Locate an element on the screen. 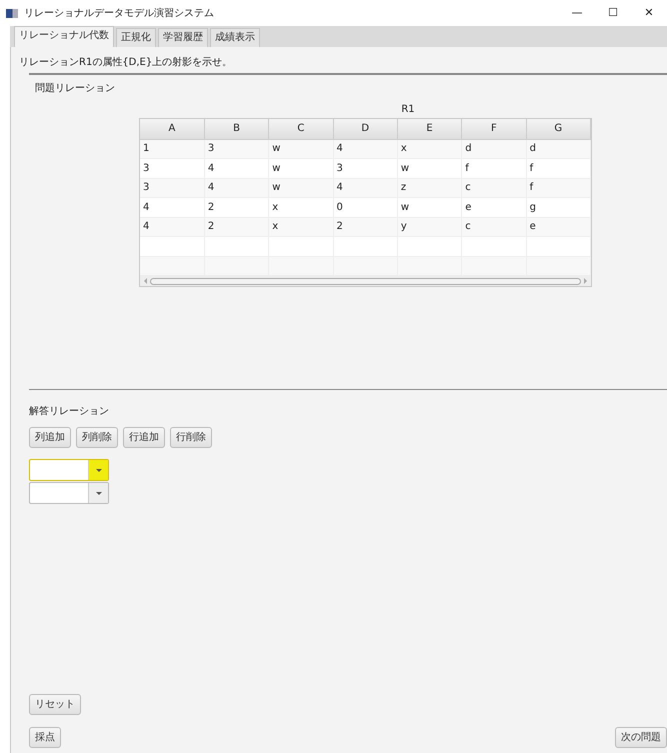 This screenshot has width=667, height=753. table-cell: 1 is located at coordinates (172, 148).